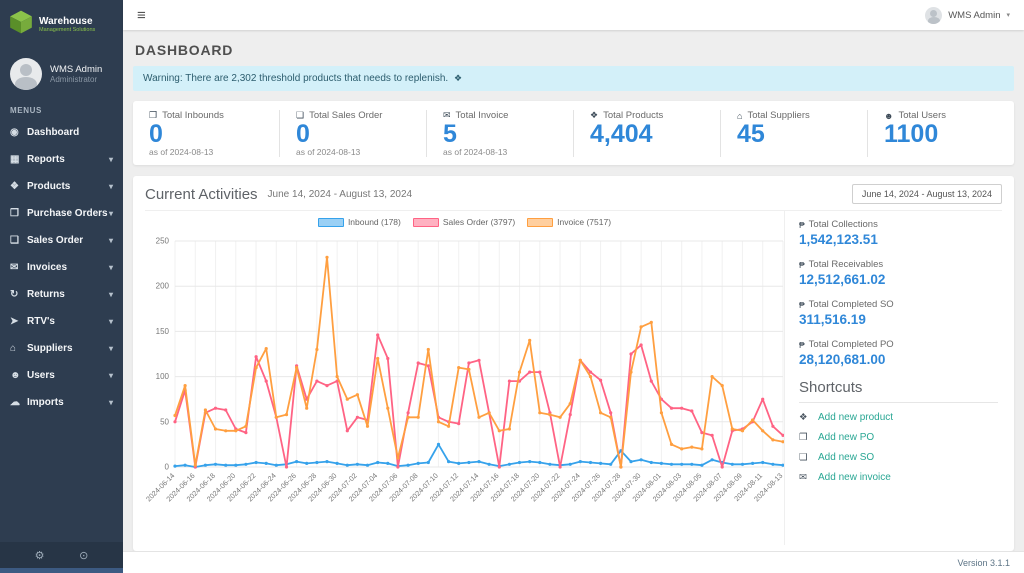  I want to click on total-value: 12,512,661.02, so click(842, 280).